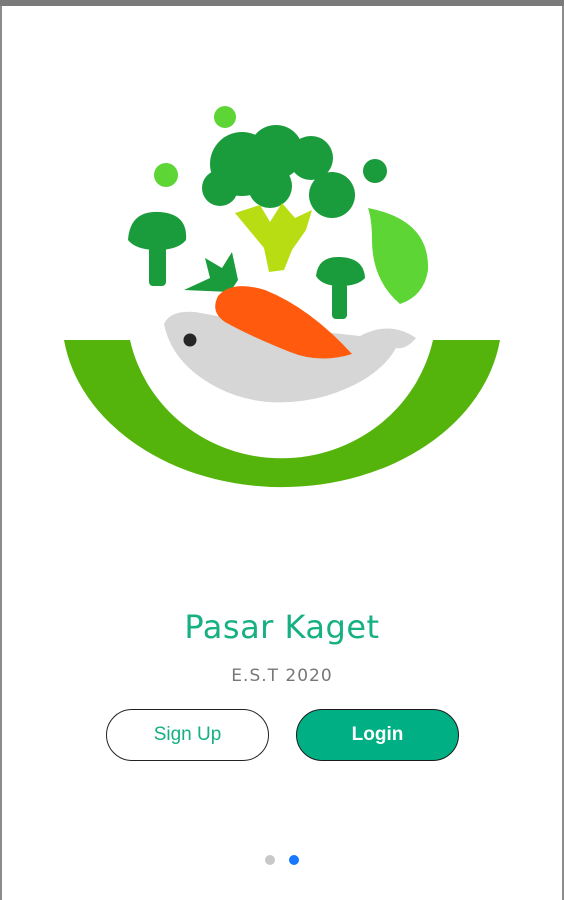 This screenshot has height=900, width=564. What do you see at coordinates (270, 860) in the screenshot?
I see `page-dot` at bounding box center [270, 860].